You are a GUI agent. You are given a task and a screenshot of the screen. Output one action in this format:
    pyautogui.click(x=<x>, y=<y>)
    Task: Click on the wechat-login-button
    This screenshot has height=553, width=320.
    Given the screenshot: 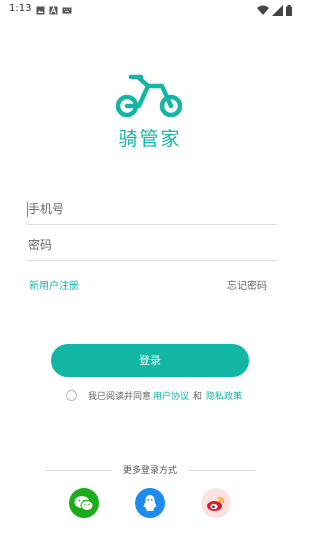 What is the action you would take?
    pyautogui.click(x=84, y=503)
    